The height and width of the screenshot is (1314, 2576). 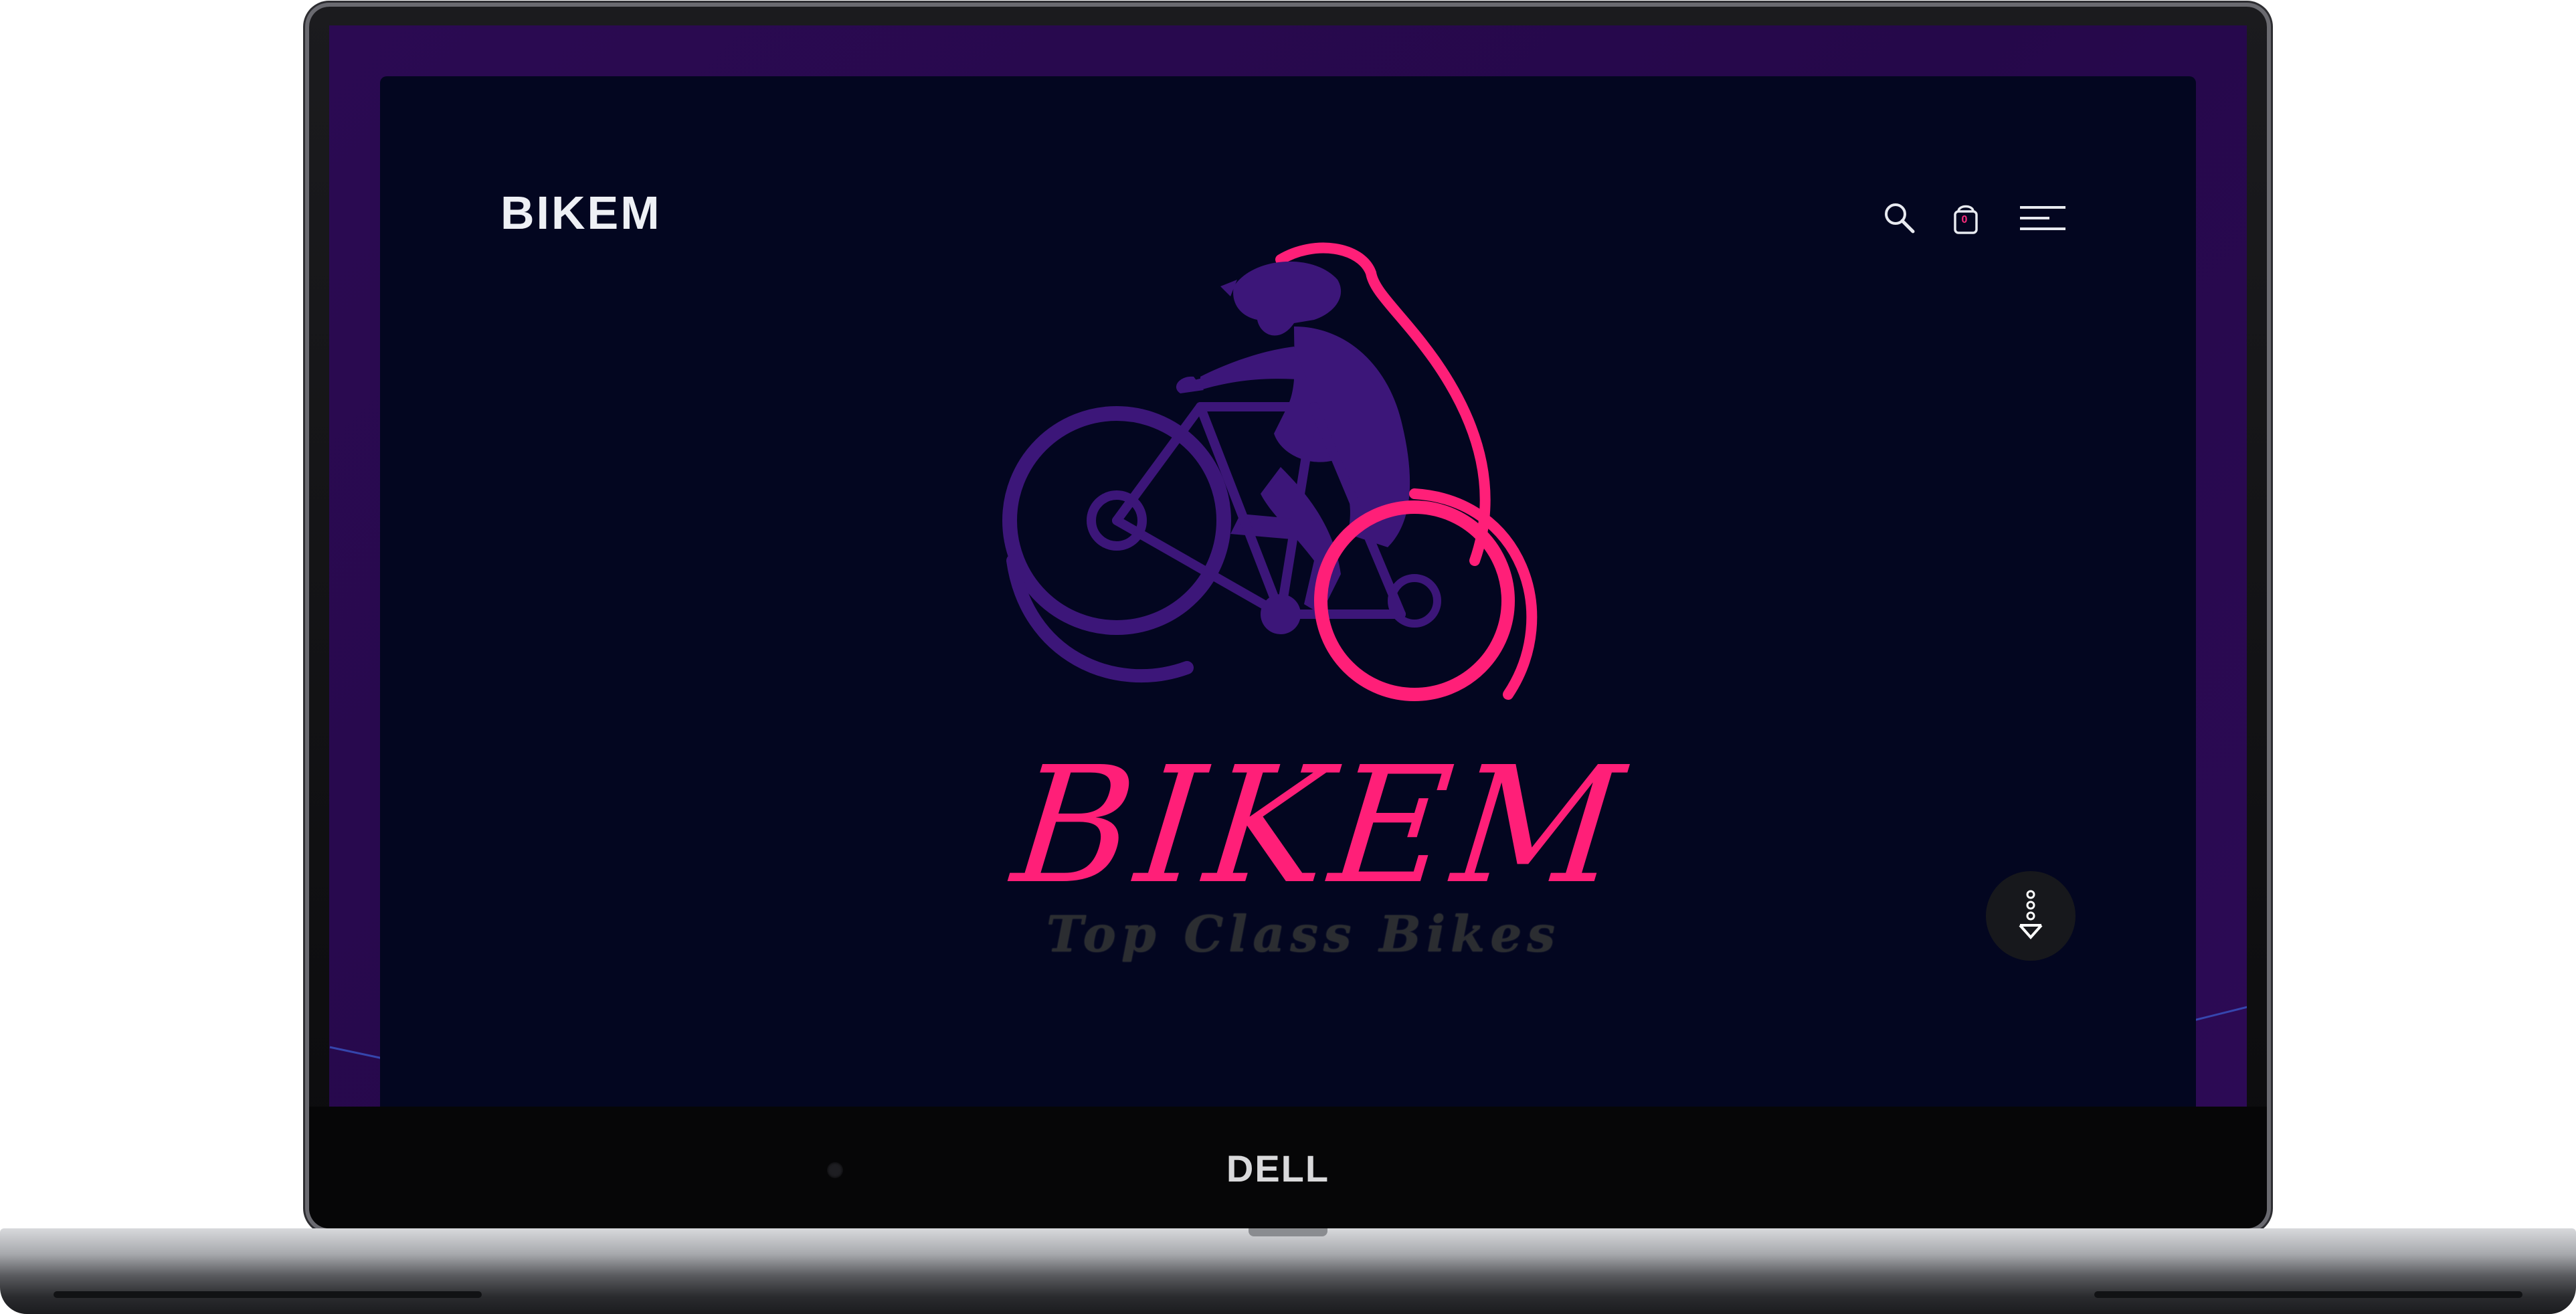 I want to click on scroll-down-button, so click(x=2031, y=916).